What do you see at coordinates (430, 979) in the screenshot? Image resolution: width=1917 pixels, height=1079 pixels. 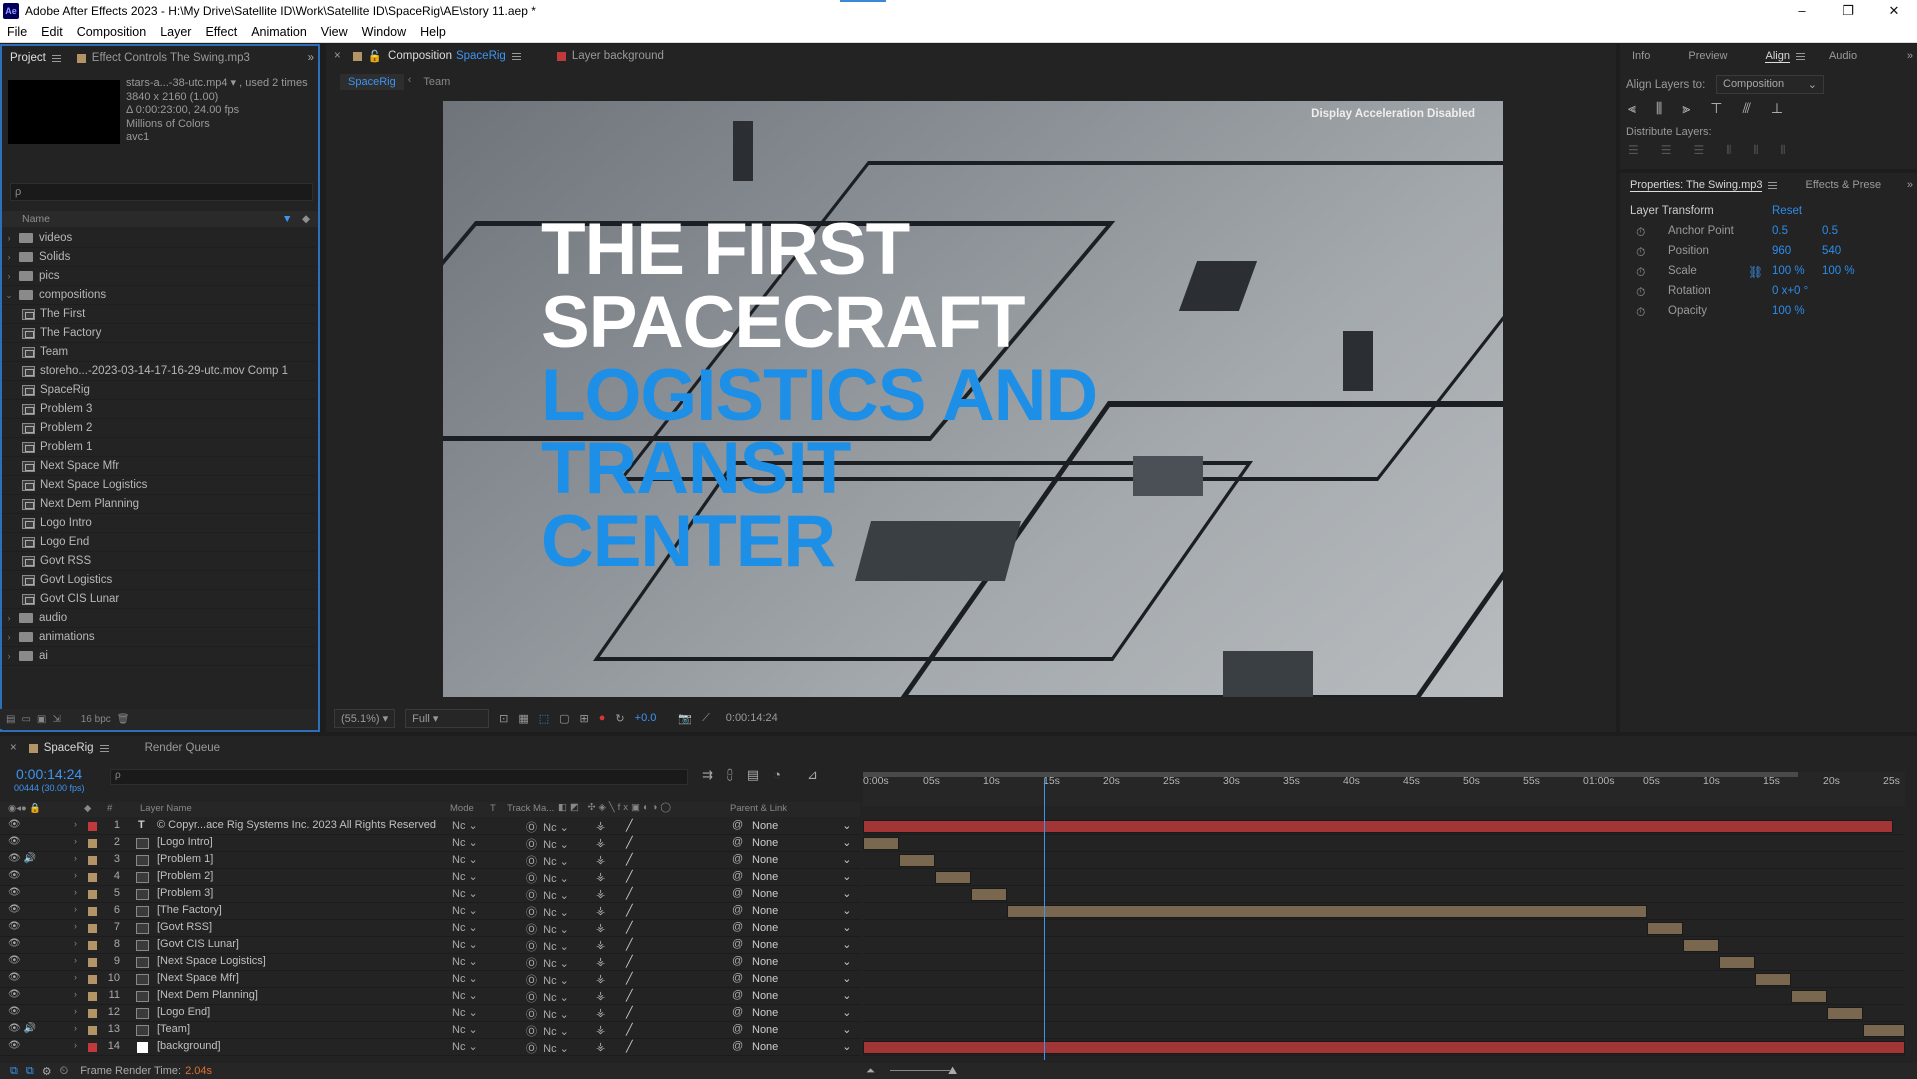 I see `layer-row: 👁 › 10 [Next Space Mfr] Nc ⌄ Ⓞ Nc ⌄ ⚶ ╱ @ None ⌄` at bounding box center [430, 979].